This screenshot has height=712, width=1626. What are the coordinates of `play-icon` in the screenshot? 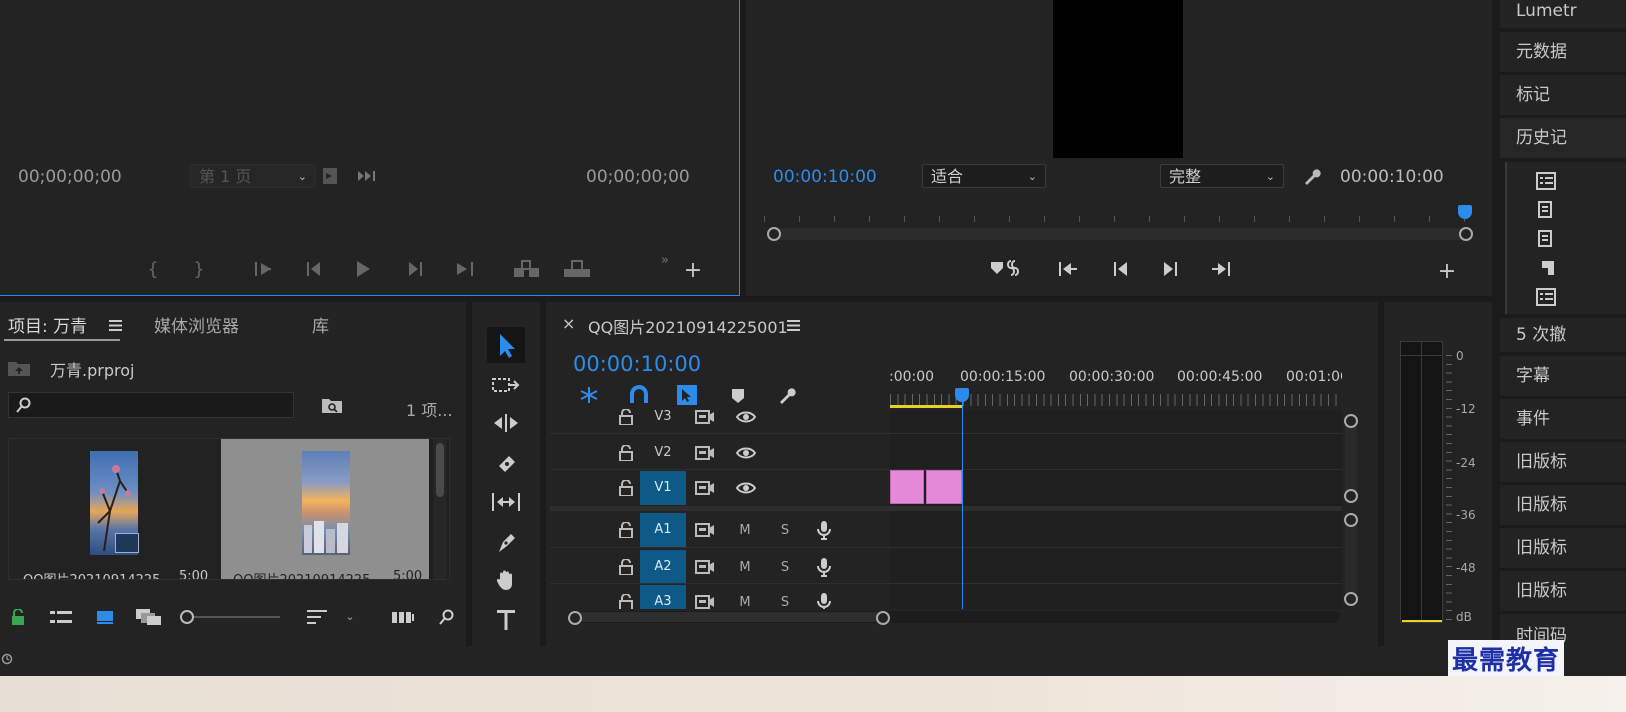 It's located at (363, 269).